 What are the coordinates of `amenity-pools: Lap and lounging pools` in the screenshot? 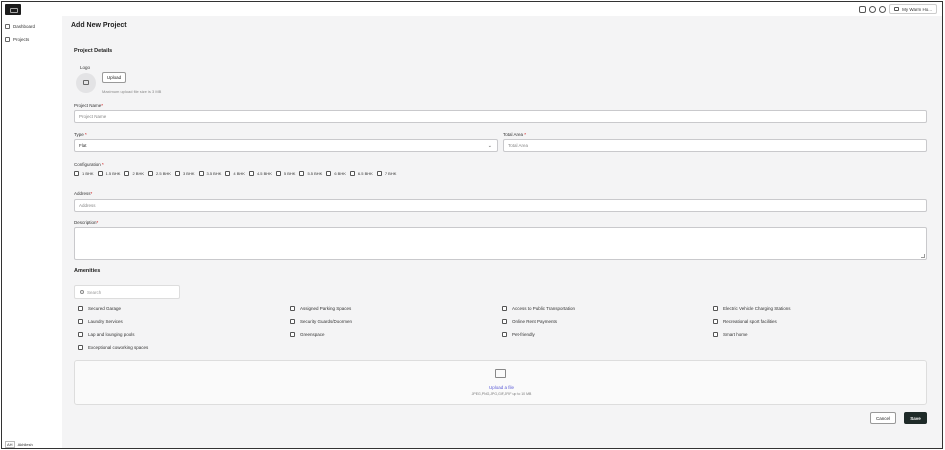 It's located at (106, 334).